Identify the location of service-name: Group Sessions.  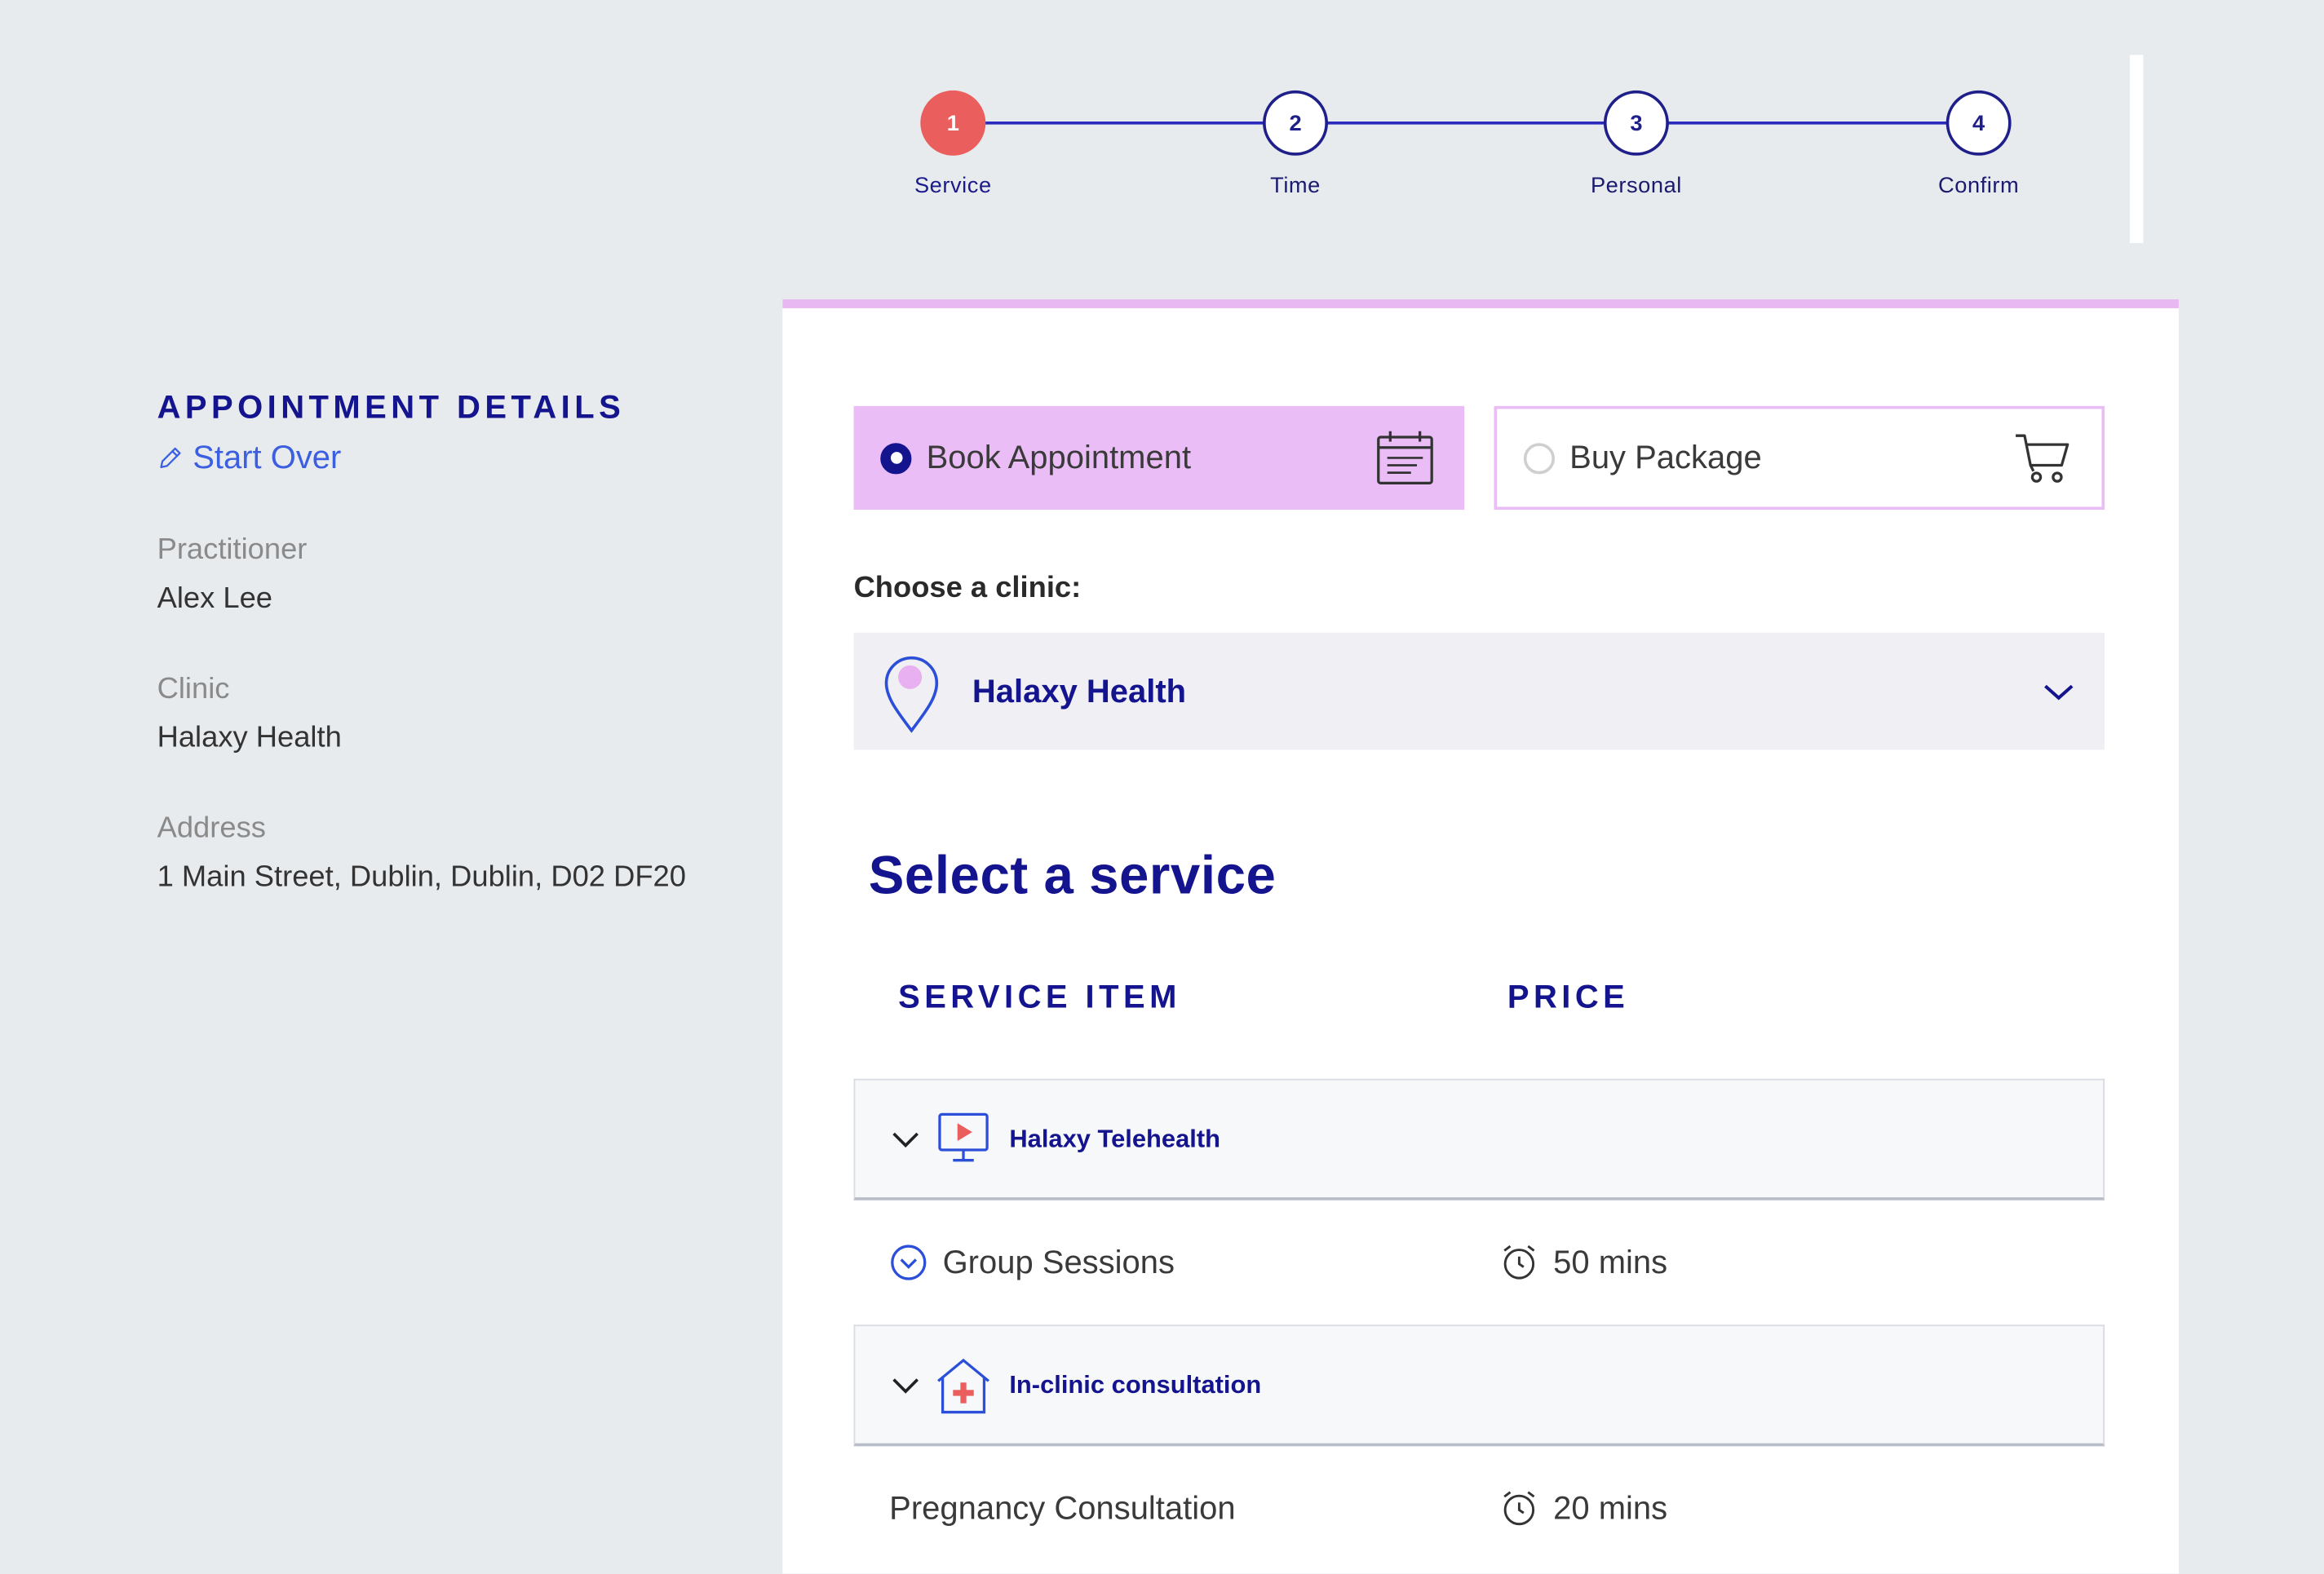
(1058, 1261).